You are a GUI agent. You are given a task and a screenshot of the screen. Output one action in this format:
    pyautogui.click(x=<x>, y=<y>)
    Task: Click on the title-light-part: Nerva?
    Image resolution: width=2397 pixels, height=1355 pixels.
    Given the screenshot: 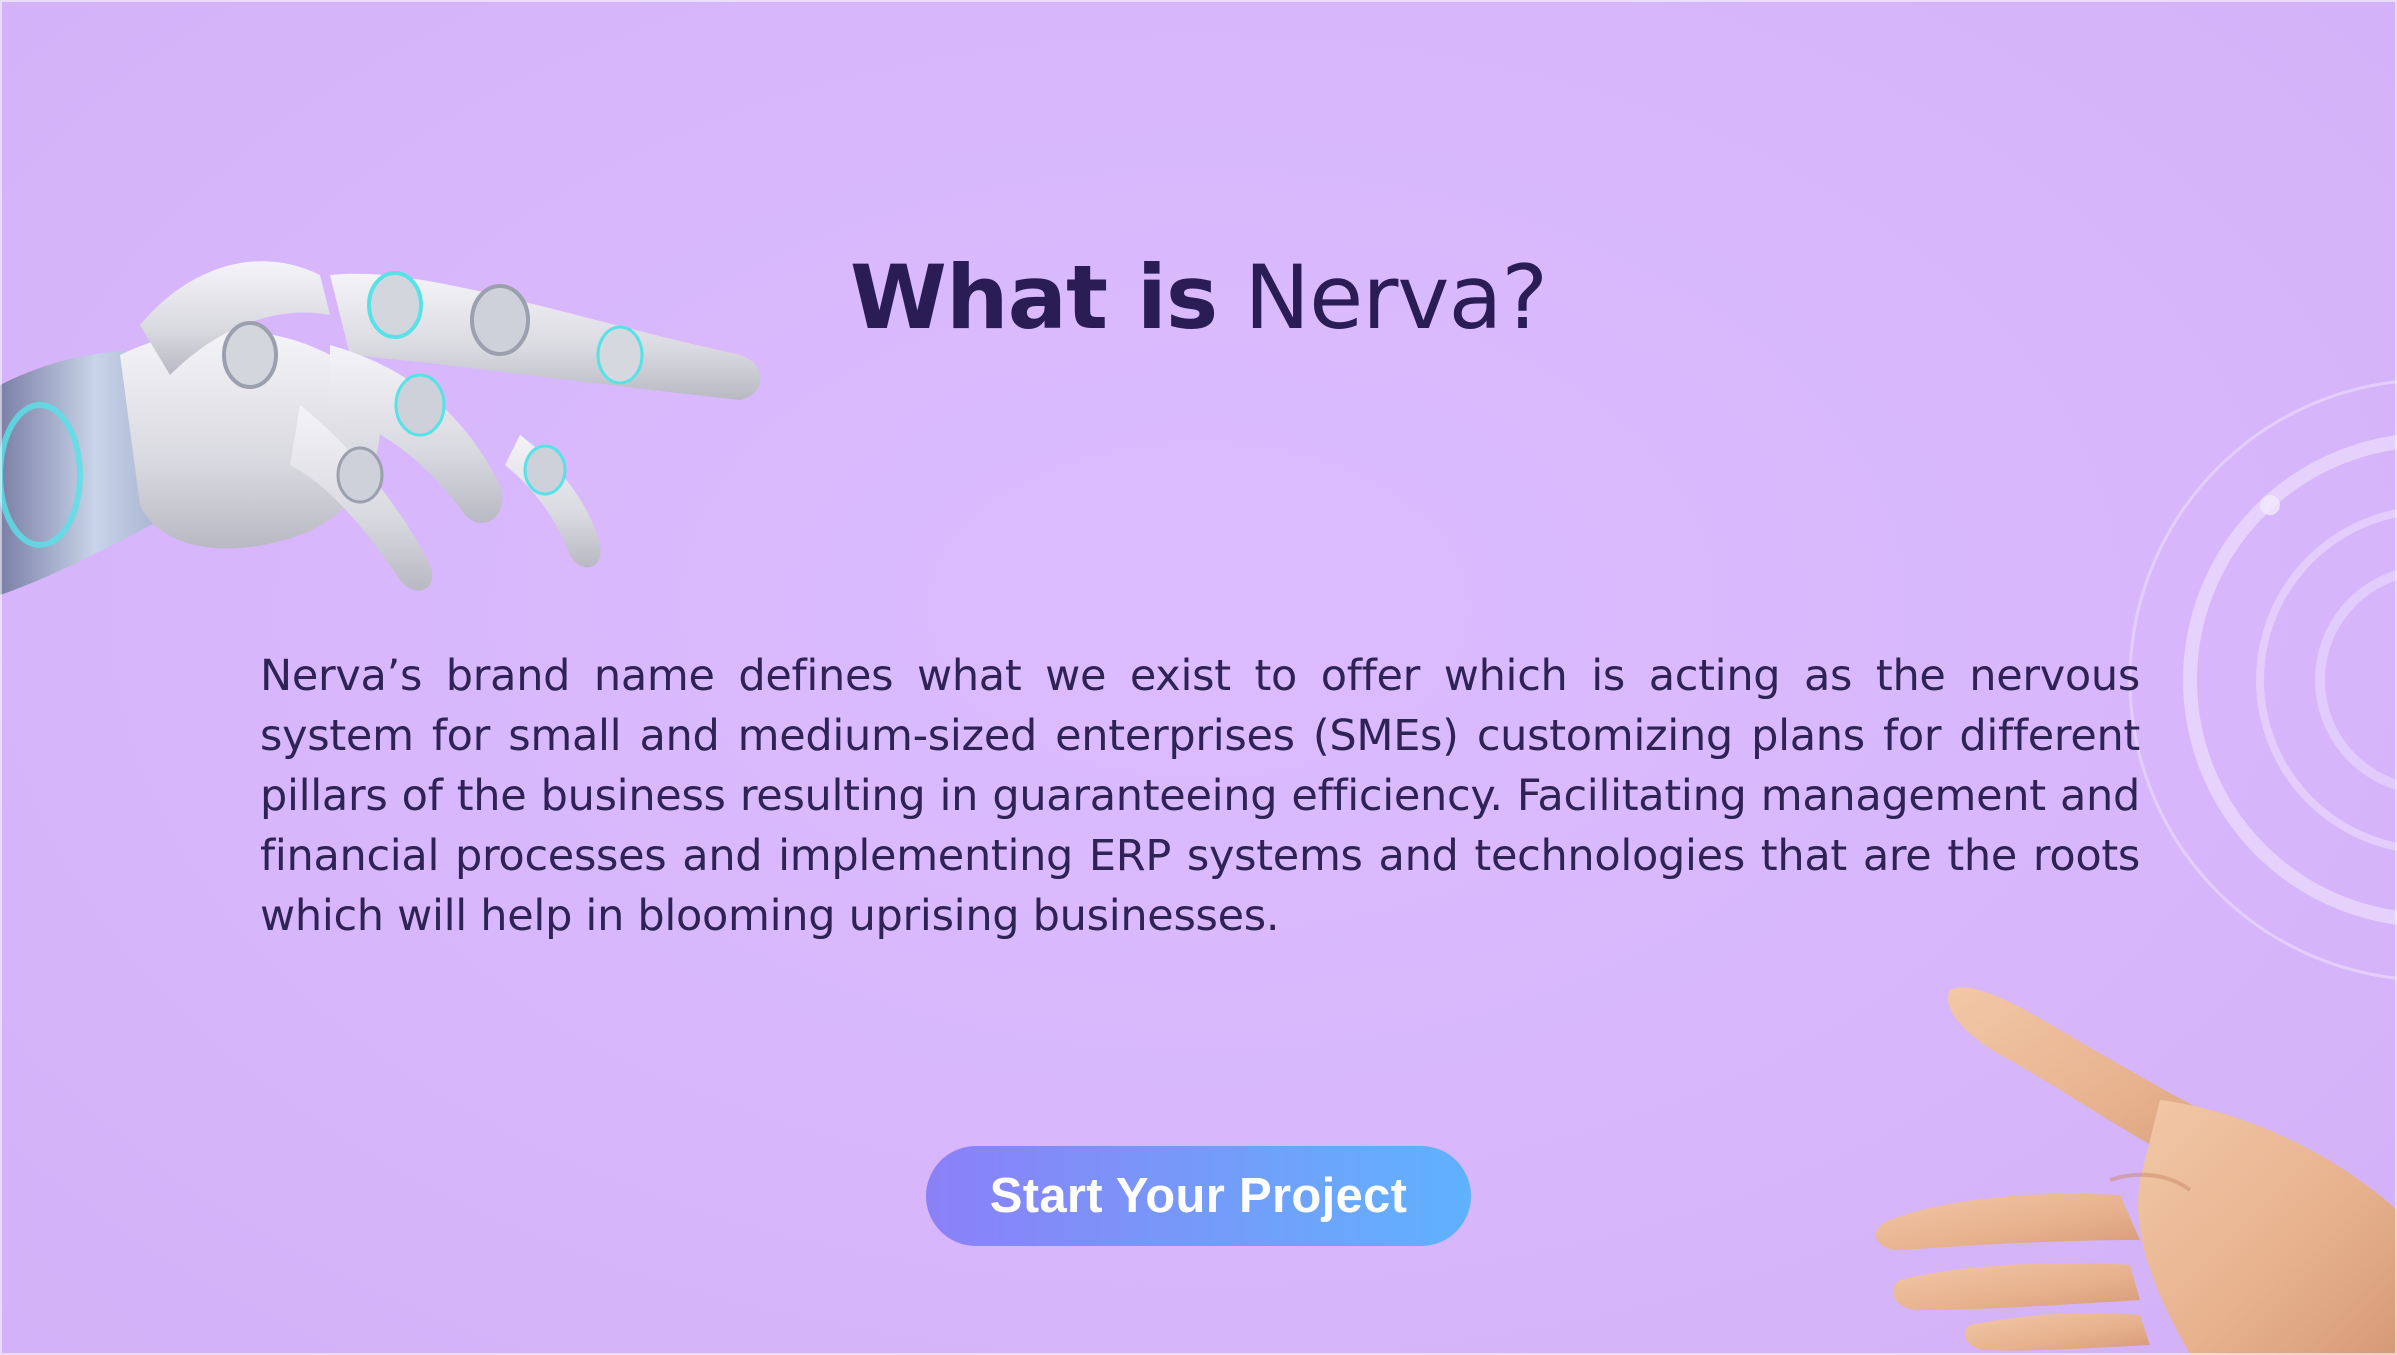 What is the action you would take?
    pyautogui.click(x=1396, y=297)
    